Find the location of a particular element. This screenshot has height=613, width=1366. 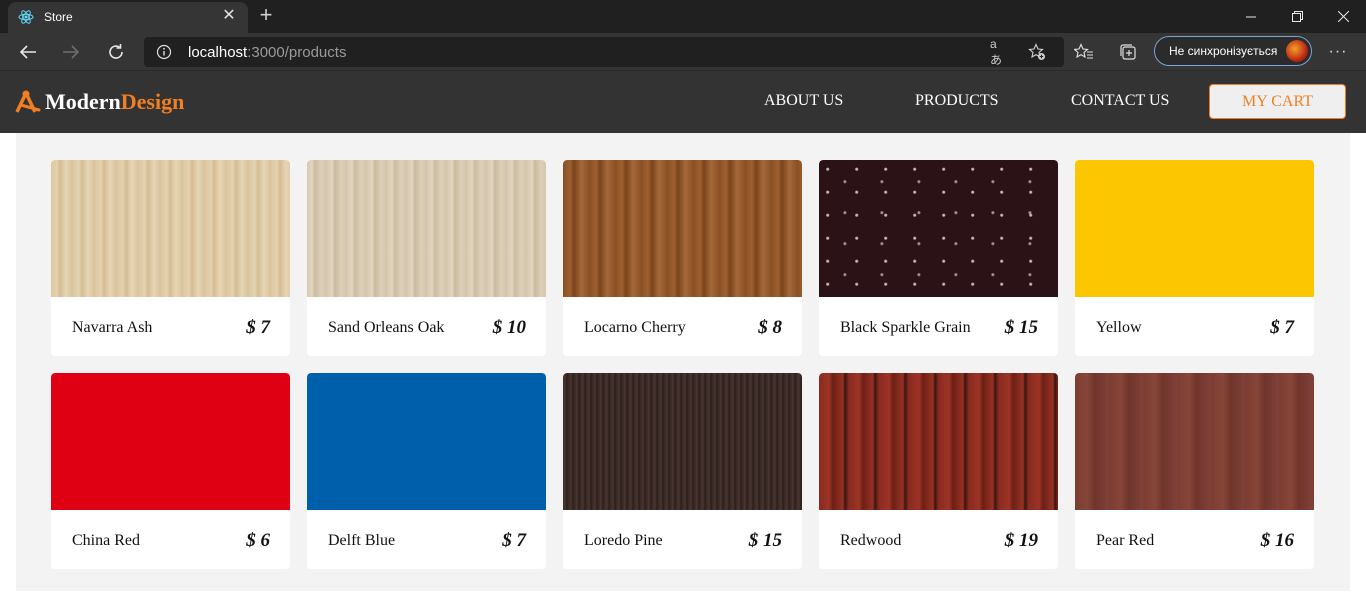

back-arrow-icon is located at coordinates (28, 52).